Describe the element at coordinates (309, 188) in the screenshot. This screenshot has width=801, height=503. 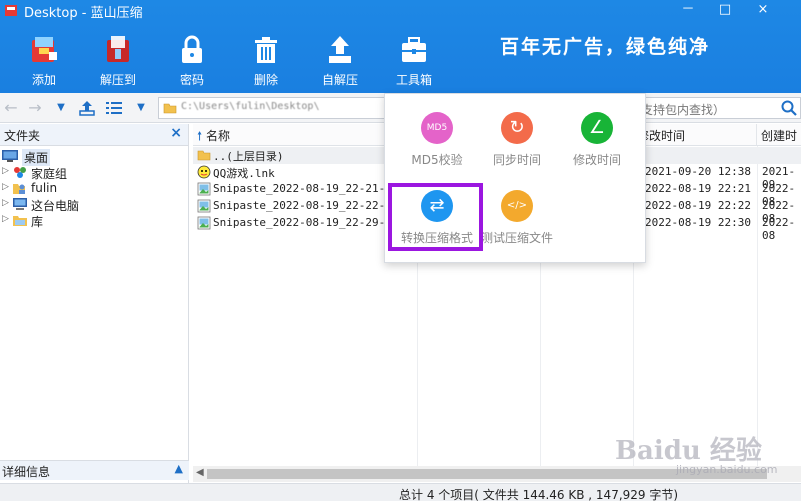
I see `file-name: Snipaste_2022-08-19_22-21-10.` at that location.